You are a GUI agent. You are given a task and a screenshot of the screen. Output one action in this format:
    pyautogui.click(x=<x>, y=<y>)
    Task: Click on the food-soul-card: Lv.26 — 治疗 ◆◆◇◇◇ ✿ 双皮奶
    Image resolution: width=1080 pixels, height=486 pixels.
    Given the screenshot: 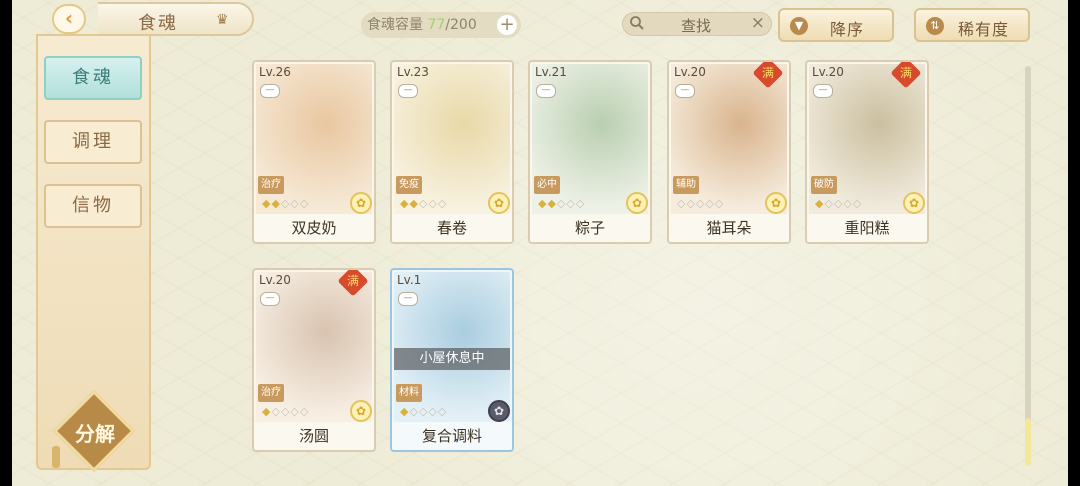 What is the action you would take?
    pyautogui.click(x=314, y=152)
    